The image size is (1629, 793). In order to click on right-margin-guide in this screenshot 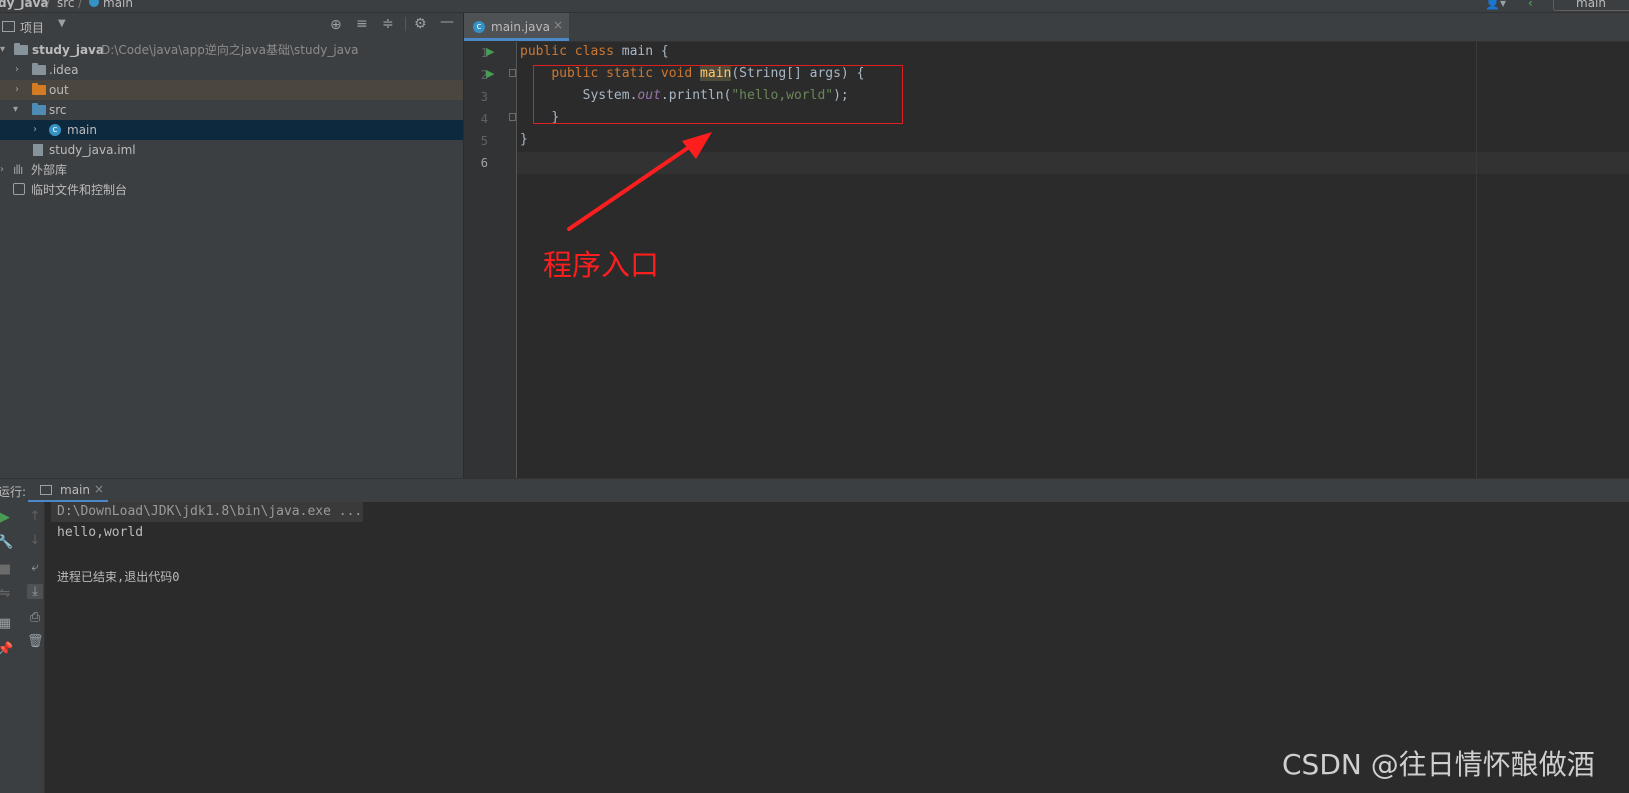, I will do `click(1476, 260)`.